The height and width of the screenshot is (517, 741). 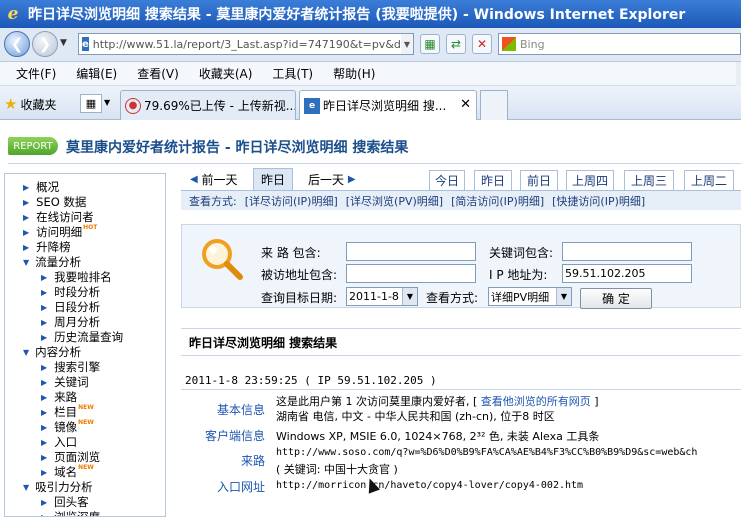 What do you see at coordinates (240, 487) in the screenshot?
I see `entry-label: 入口网址` at bounding box center [240, 487].